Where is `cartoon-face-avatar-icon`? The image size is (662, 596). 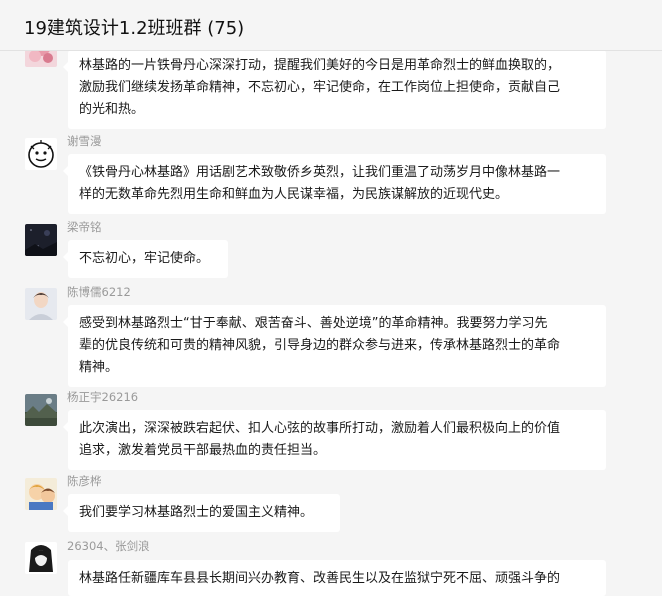 cartoon-face-avatar-icon is located at coordinates (41, 154).